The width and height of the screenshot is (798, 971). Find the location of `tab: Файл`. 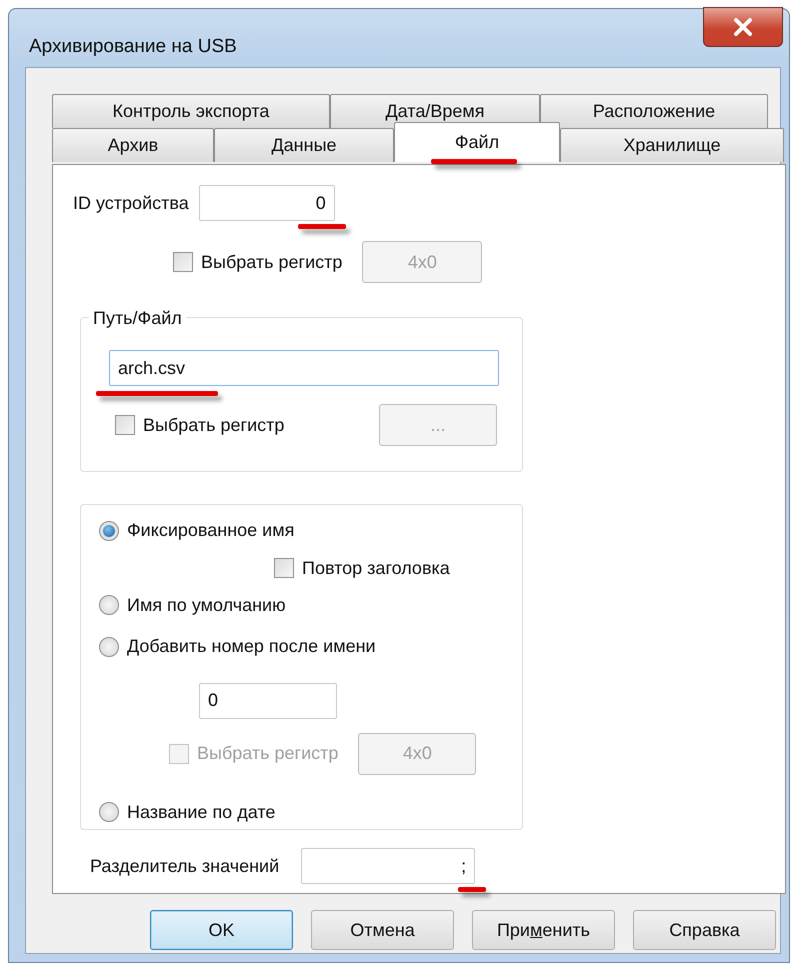

tab: Файл is located at coordinates (477, 142).